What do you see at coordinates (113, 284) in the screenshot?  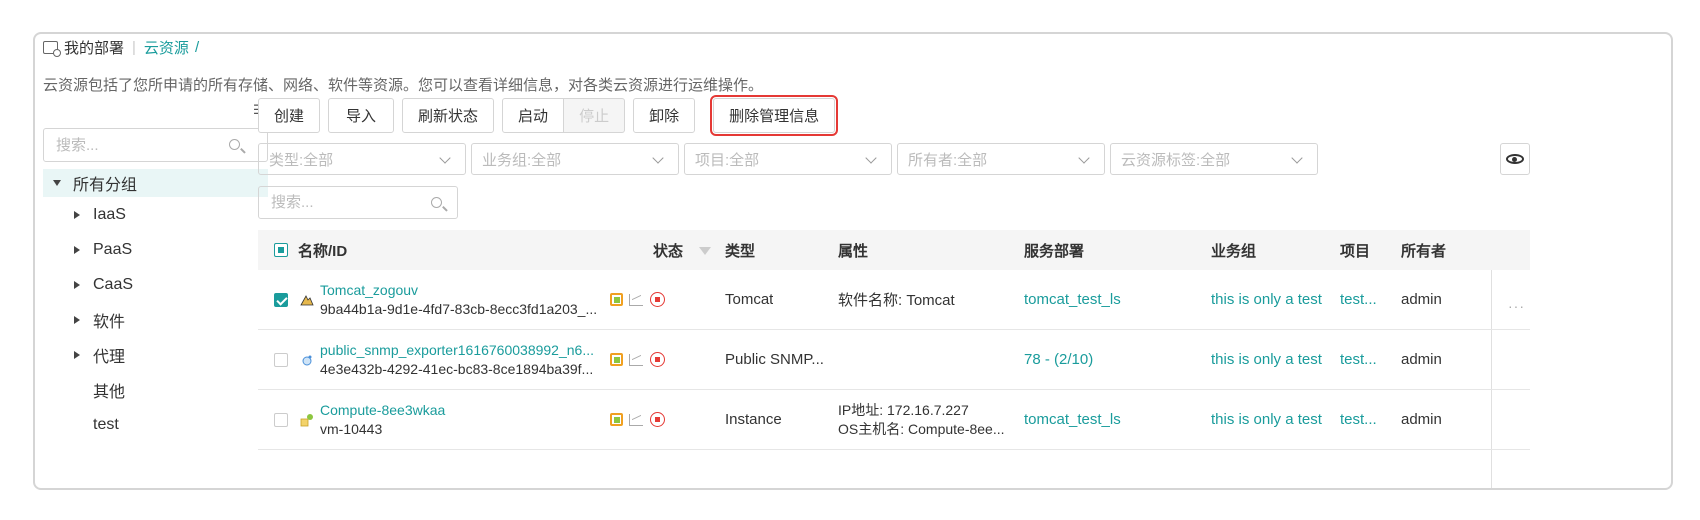 I see `tree-item-label: CaaS` at bounding box center [113, 284].